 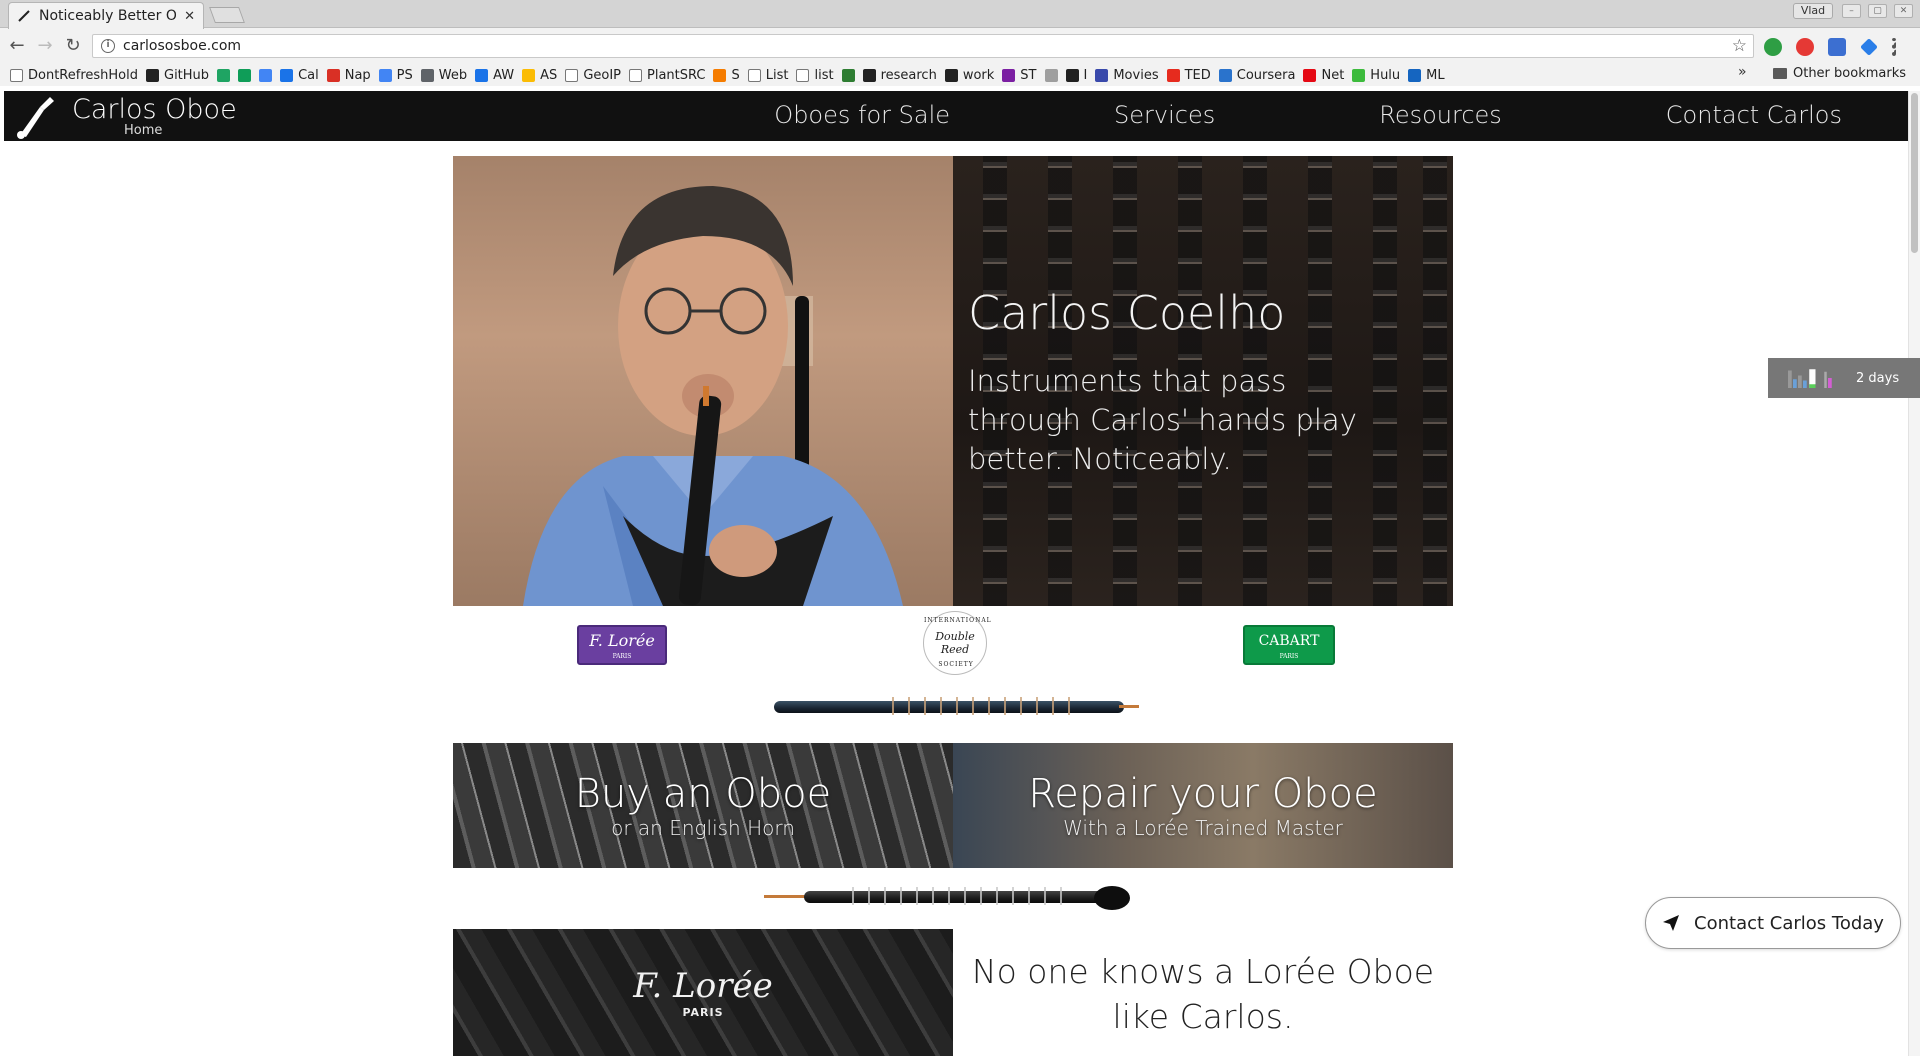 I want to click on new-tab-button, so click(x=227, y=15).